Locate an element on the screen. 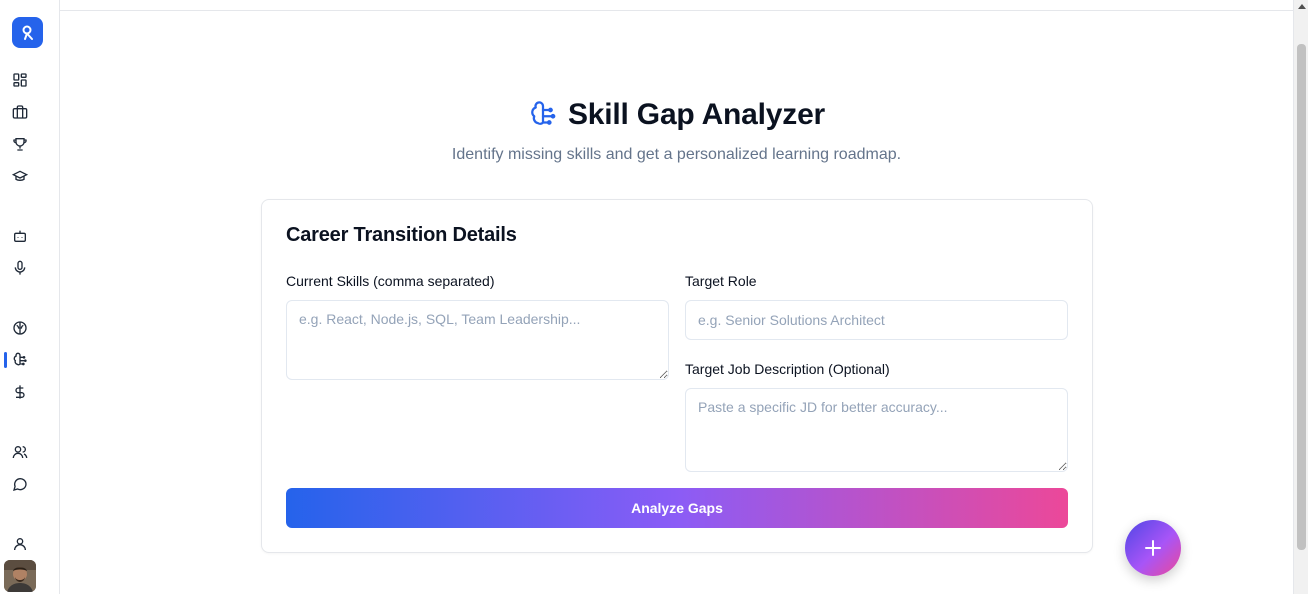 This screenshot has height=594, width=1308. sidebar-item-profile is located at coordinates (20, 544).